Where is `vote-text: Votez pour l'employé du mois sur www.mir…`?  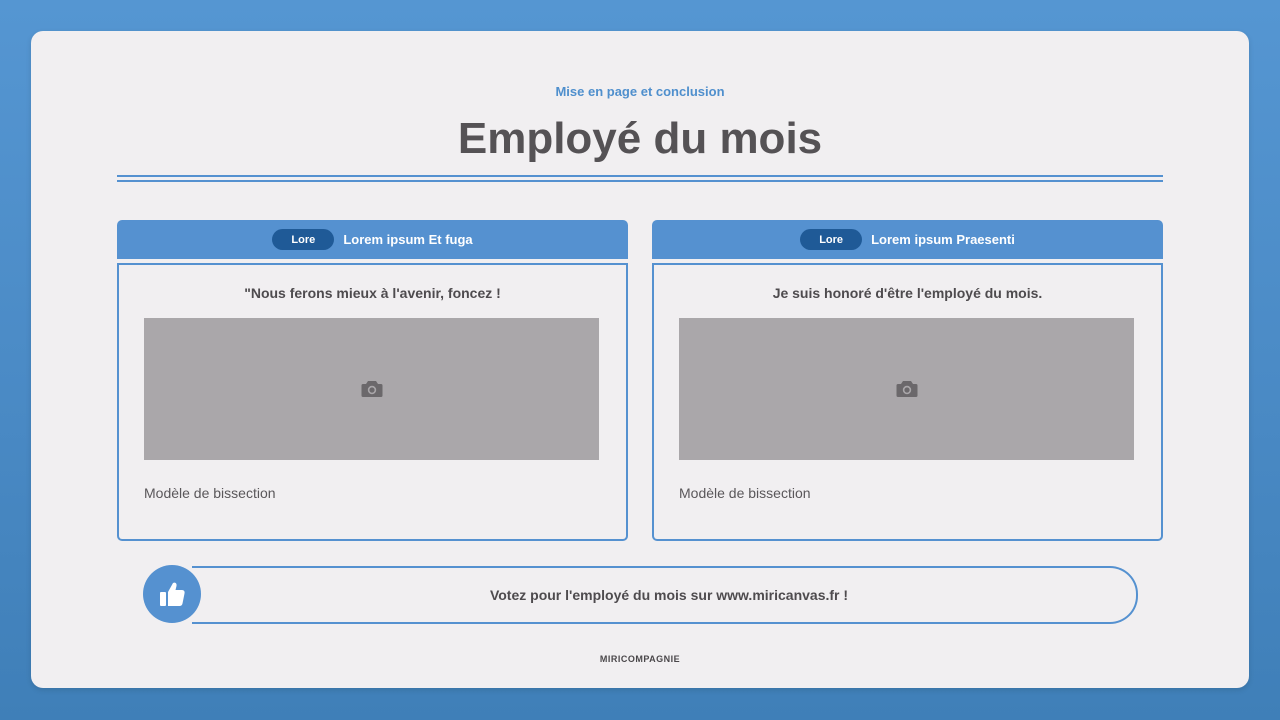 vote-text: Votez pour l'employé du mois sur www.mir… is located at coordinates (669, 595).